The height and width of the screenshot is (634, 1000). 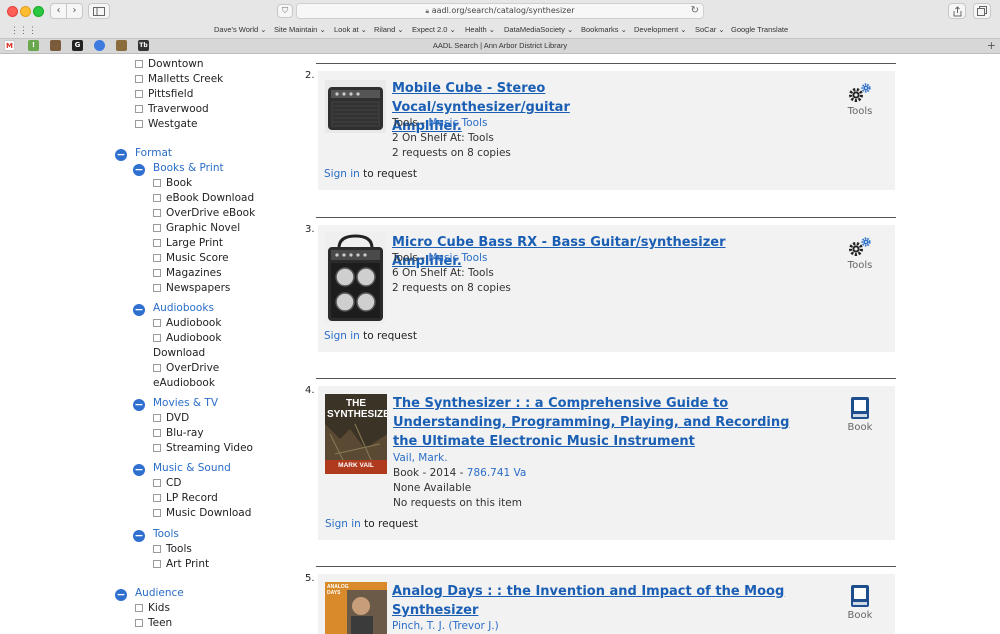 I want to click on facet-option: Westgate, so click(x=166, y=124).